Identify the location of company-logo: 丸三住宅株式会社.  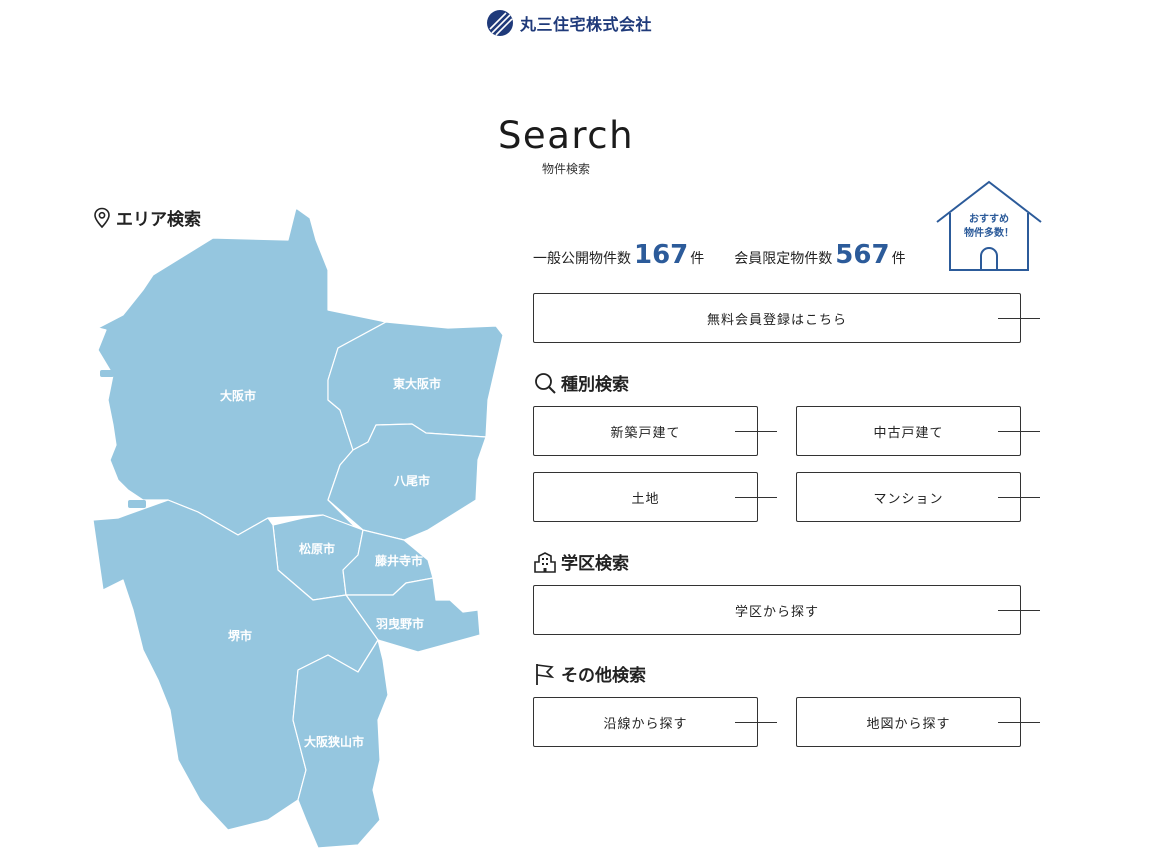
(569, 23).